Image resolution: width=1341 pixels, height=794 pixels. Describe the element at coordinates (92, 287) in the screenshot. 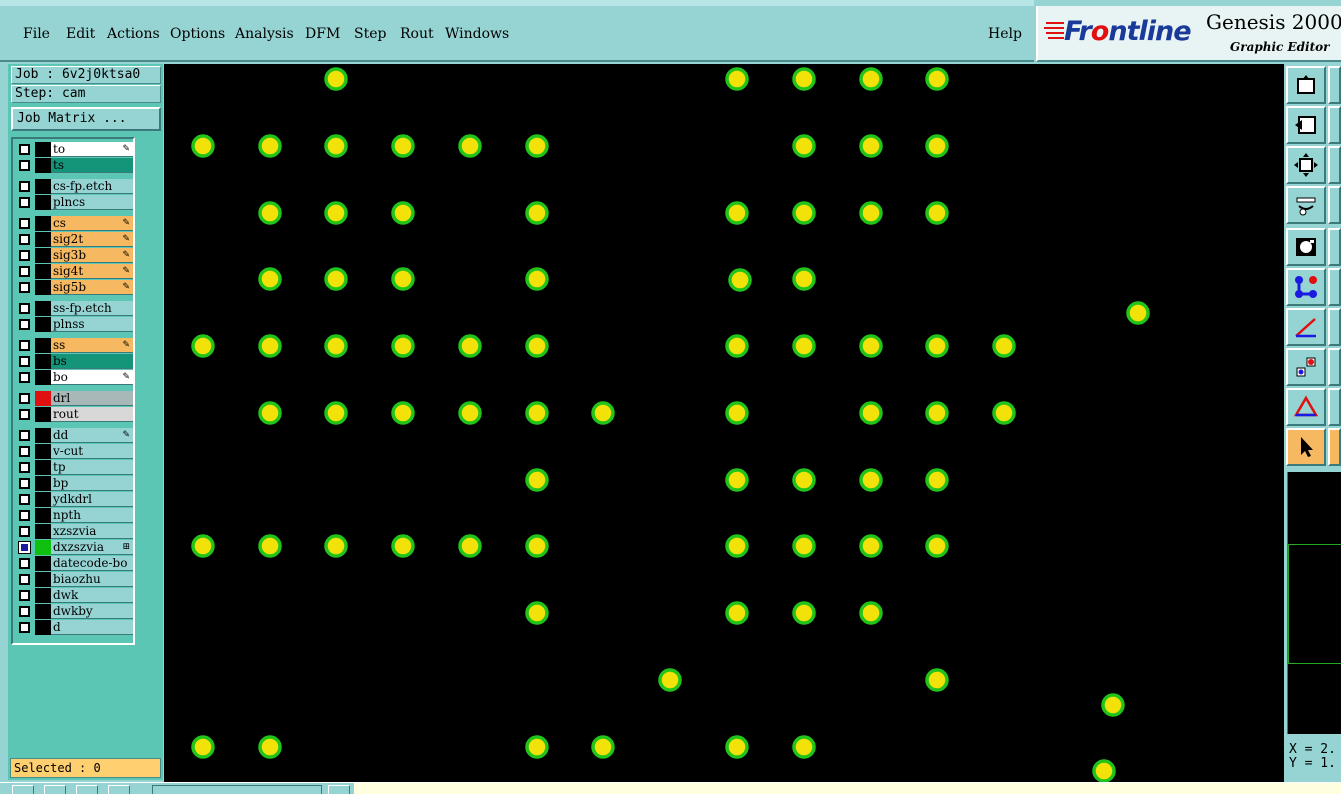

I see `layer-name: sig5b ✎` at that location.